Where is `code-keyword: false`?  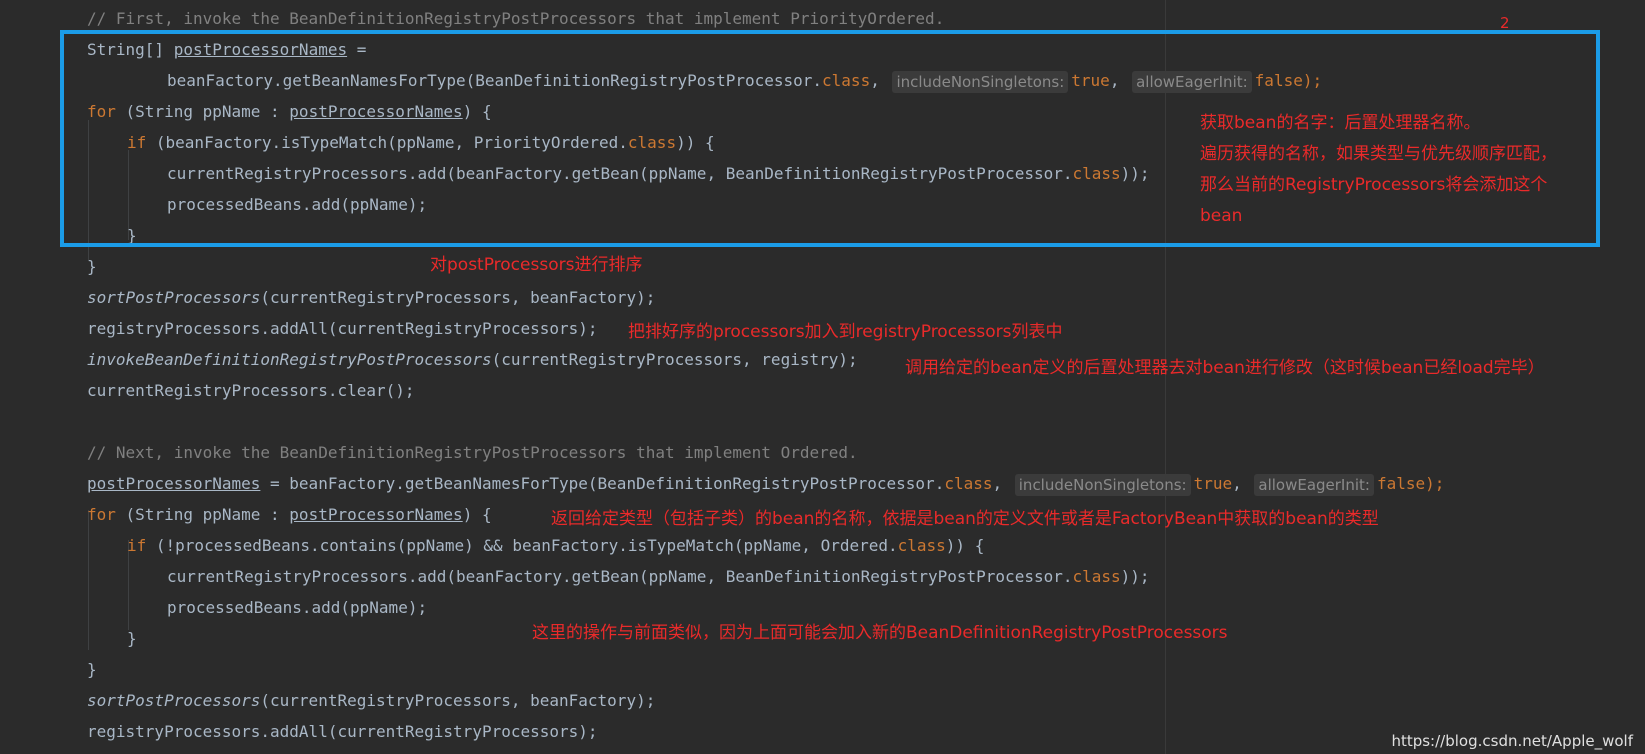 code-keyword: false is located at coordinates (1401, 483).